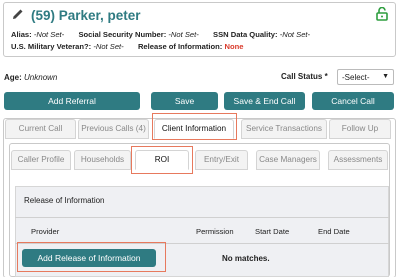 This screenshot has width=399, height=277. I want to click on tab-caller-profile: Caller Profile, so click(41, 160).